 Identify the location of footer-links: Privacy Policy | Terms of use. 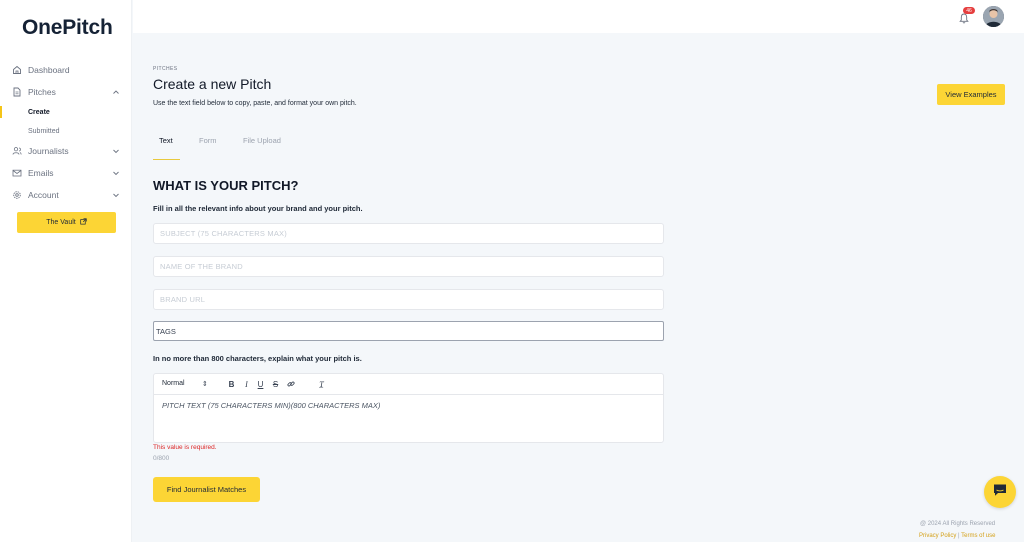
(957, 536).